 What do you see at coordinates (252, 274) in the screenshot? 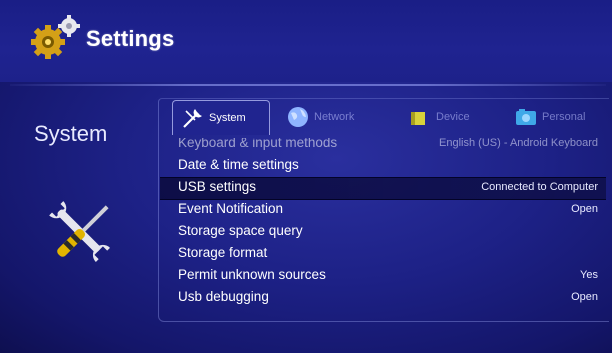
I see `setting-label: Permit unknown sources` at bounding box center [252, 274].